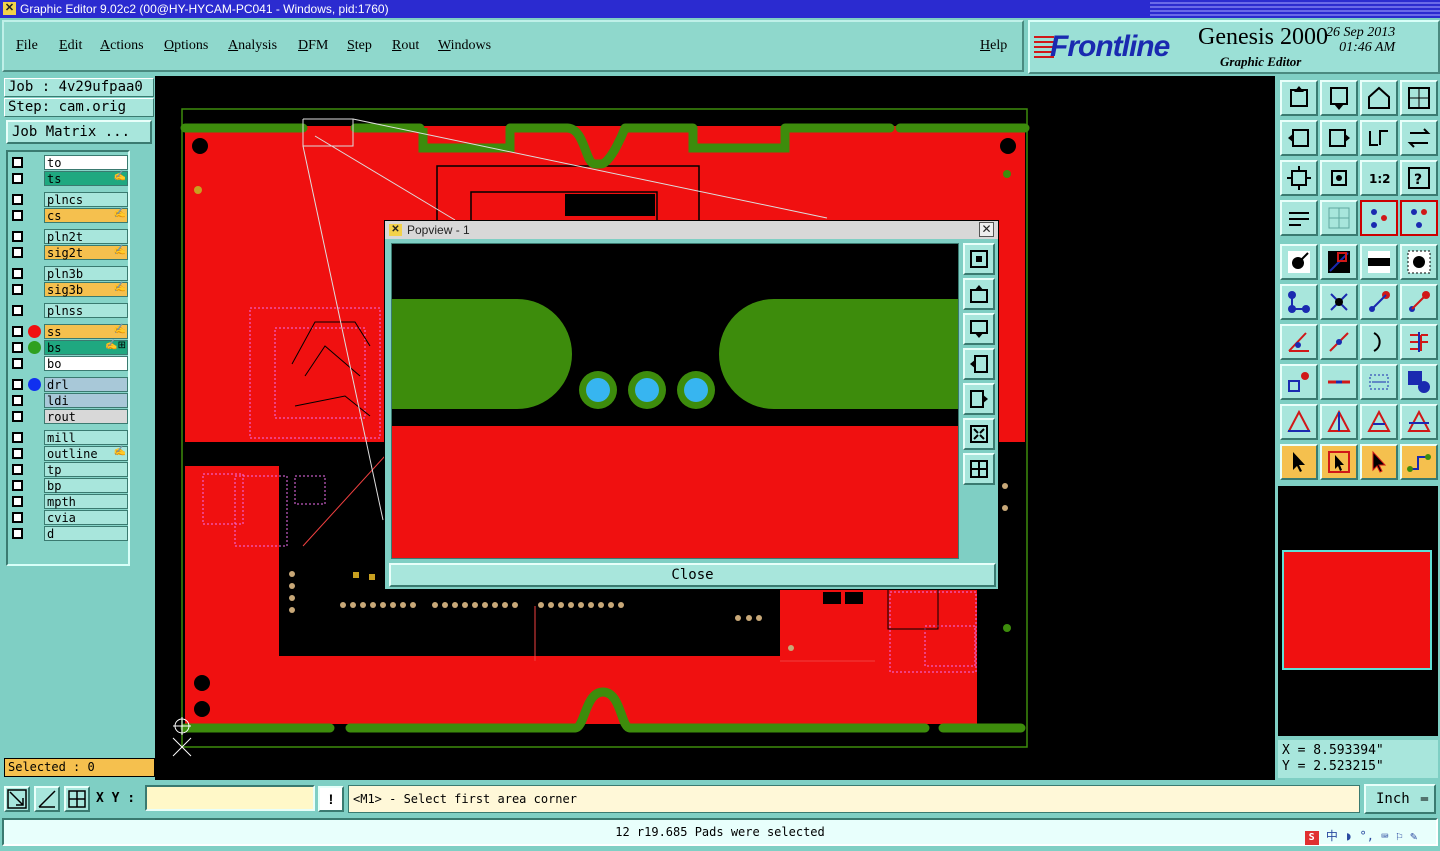 The width and height of the screenshot is (1440, 851). What do you see at coordinates (122, 46) in the screenshot?
I see `menu-actions: Actions` at bounding box center [122, 46].